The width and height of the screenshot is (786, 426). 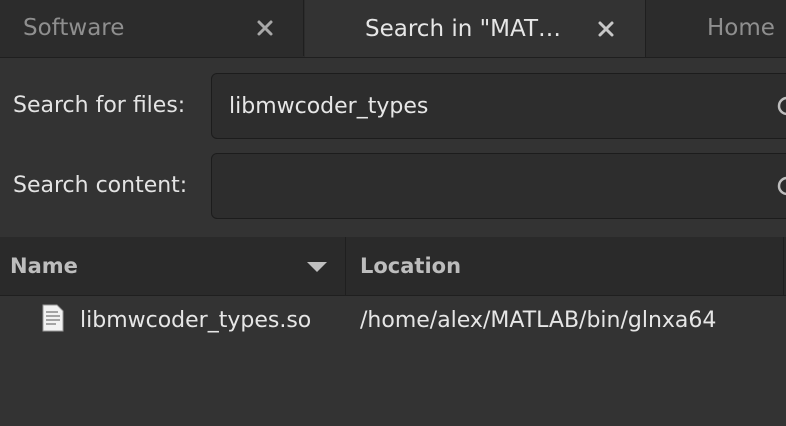 I want to click on results-table-header: Name Location, so click(x=393, y=266).